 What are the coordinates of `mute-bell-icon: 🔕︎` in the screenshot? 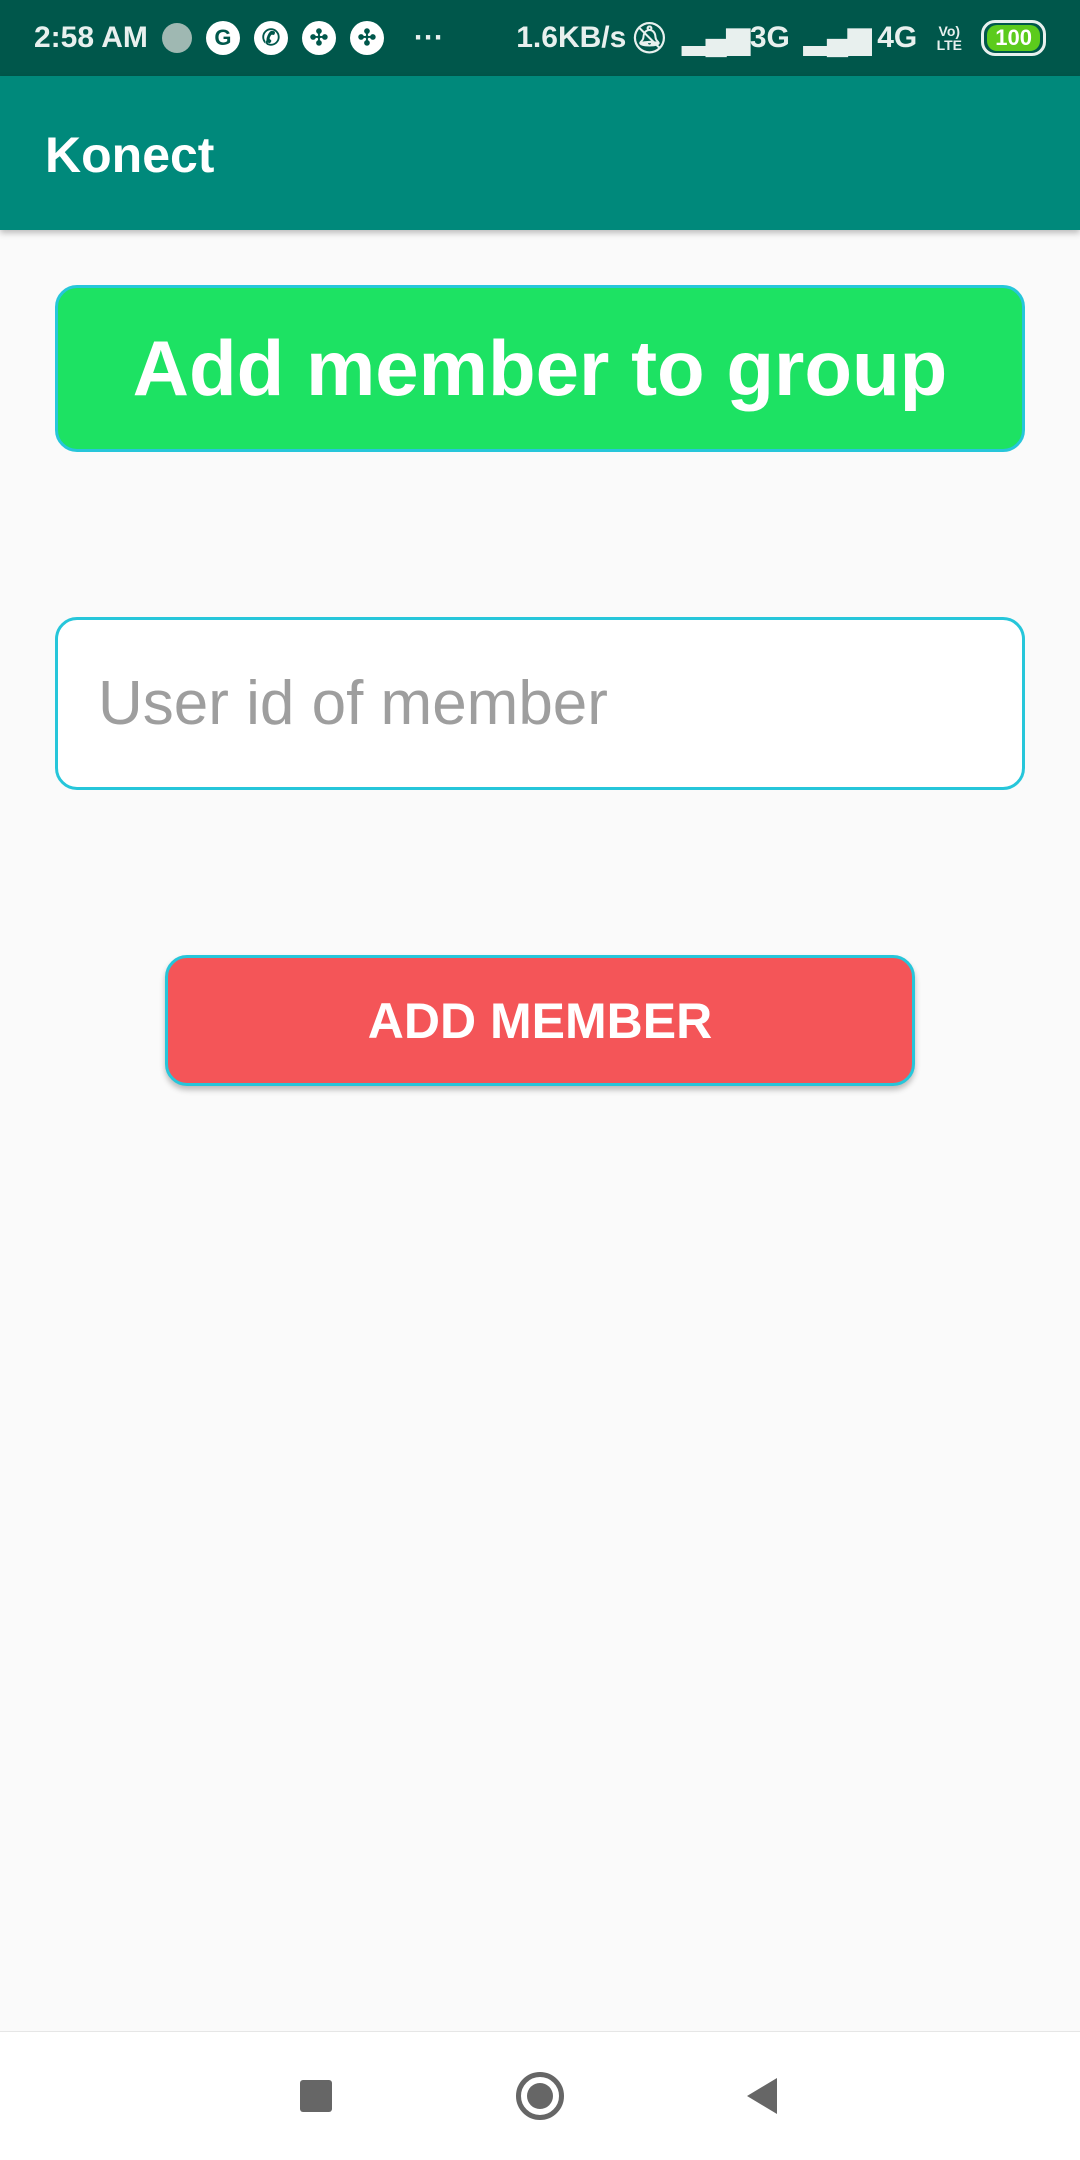 It's located at (649, 38).